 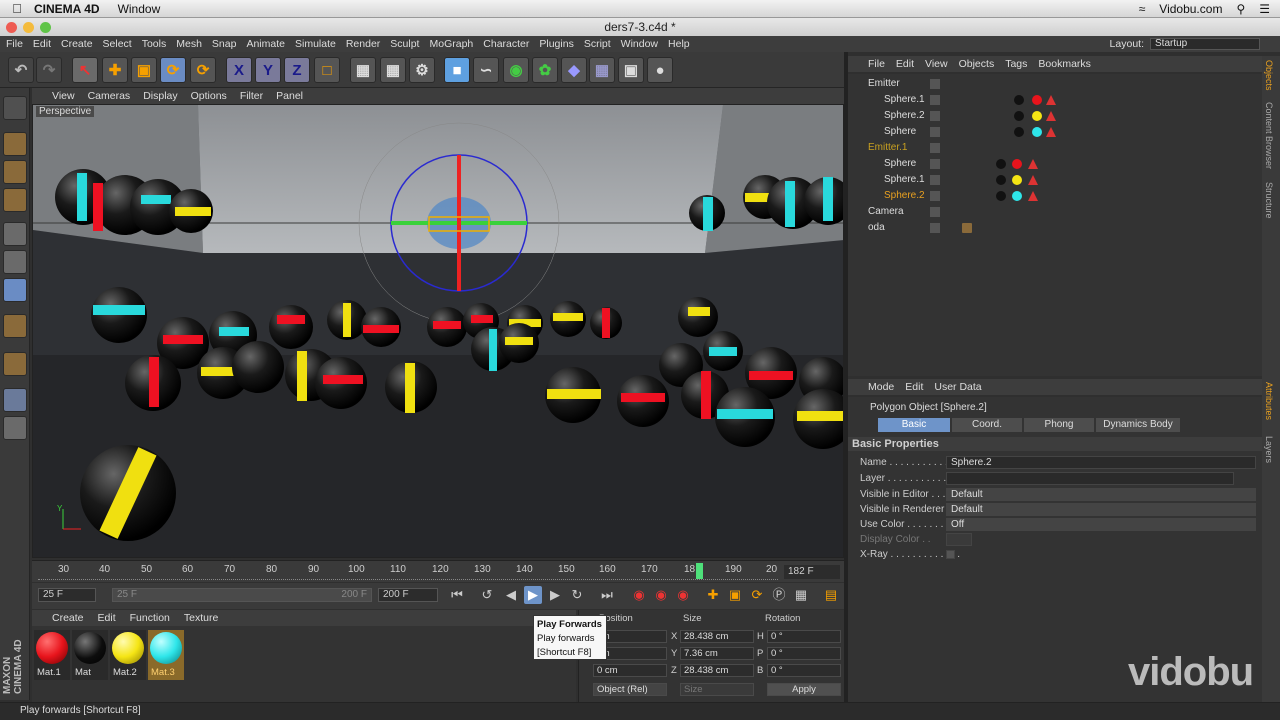 I want to click on viewport-menu-view: View, so click(x=63, y=96).